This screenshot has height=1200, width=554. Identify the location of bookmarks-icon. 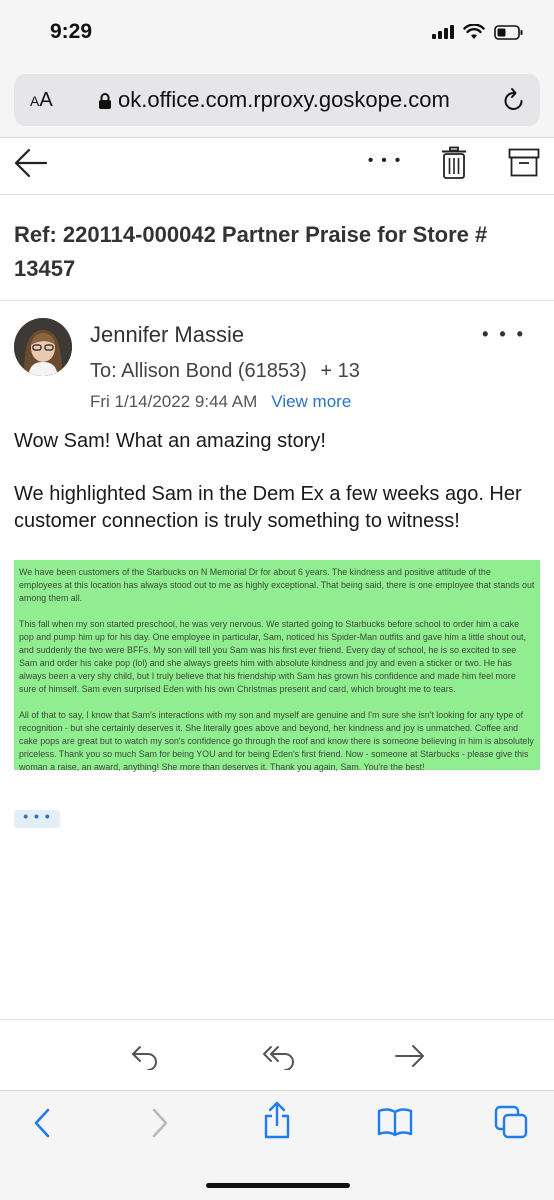
(395, 1122).